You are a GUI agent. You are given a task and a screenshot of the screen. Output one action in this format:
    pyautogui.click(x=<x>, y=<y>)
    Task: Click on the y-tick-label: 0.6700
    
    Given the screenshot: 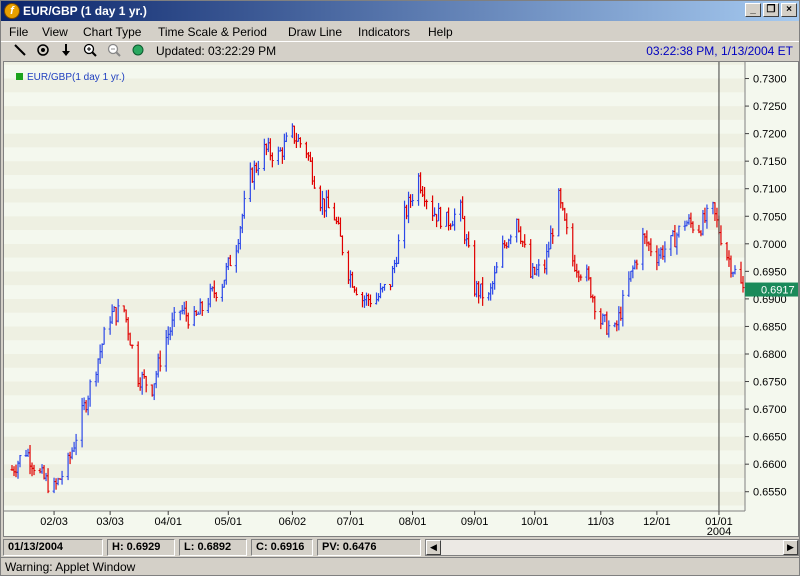 What is the action you would take?
    pyautogui.click(x=770, y=410)
    